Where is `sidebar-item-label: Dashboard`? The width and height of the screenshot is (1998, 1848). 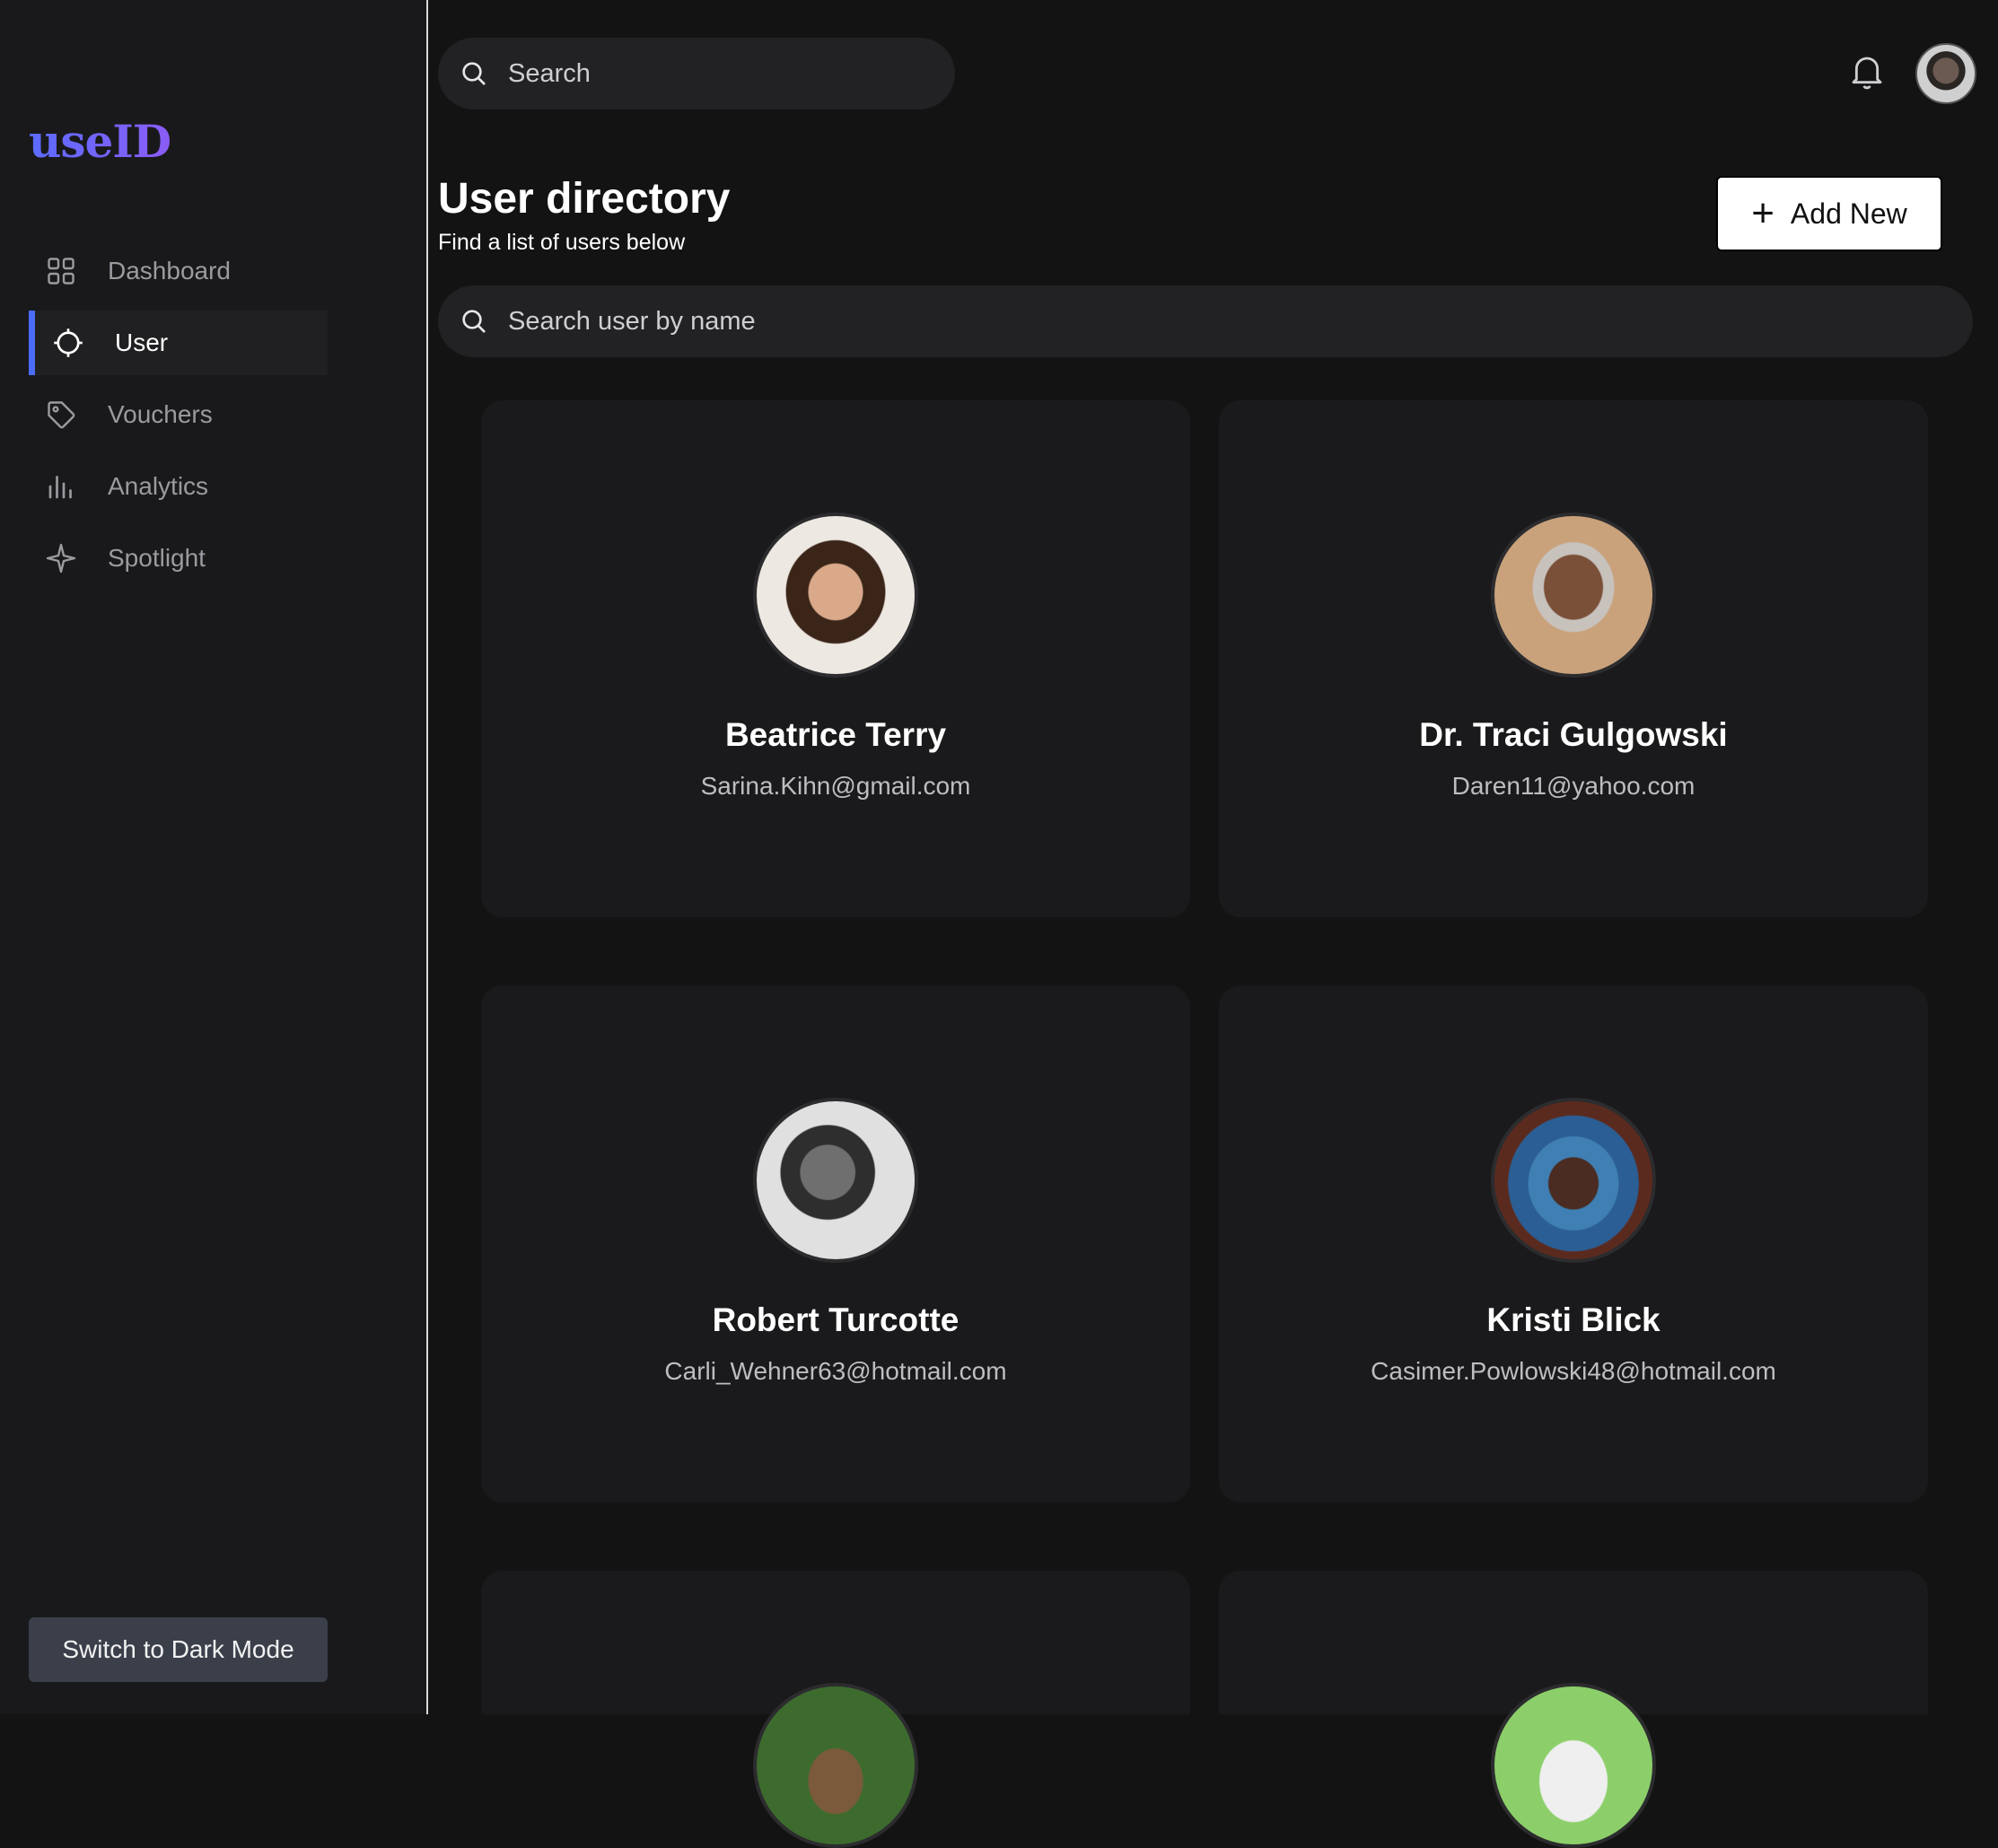
sidebar-item-label: Dashboard is located at coordinates (170, 271).